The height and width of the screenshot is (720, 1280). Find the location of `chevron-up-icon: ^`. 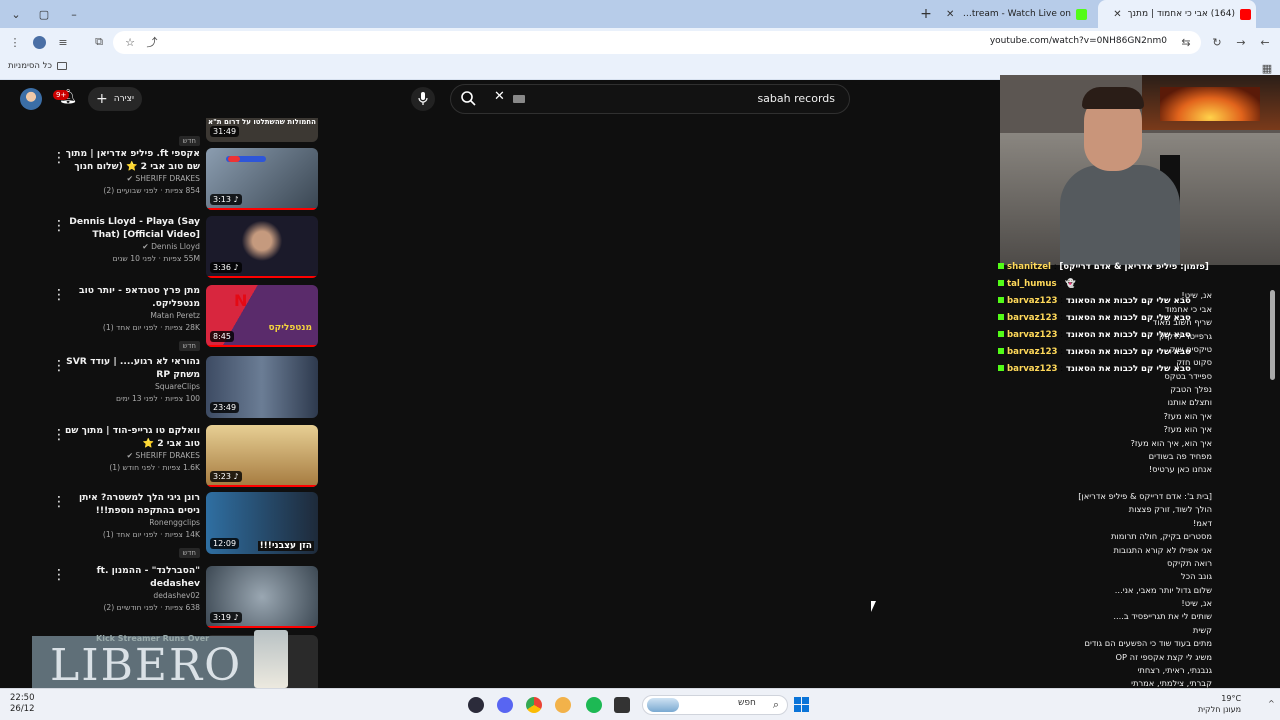

chevron-up-icon: ^ is located at coordinates (1271, 703).